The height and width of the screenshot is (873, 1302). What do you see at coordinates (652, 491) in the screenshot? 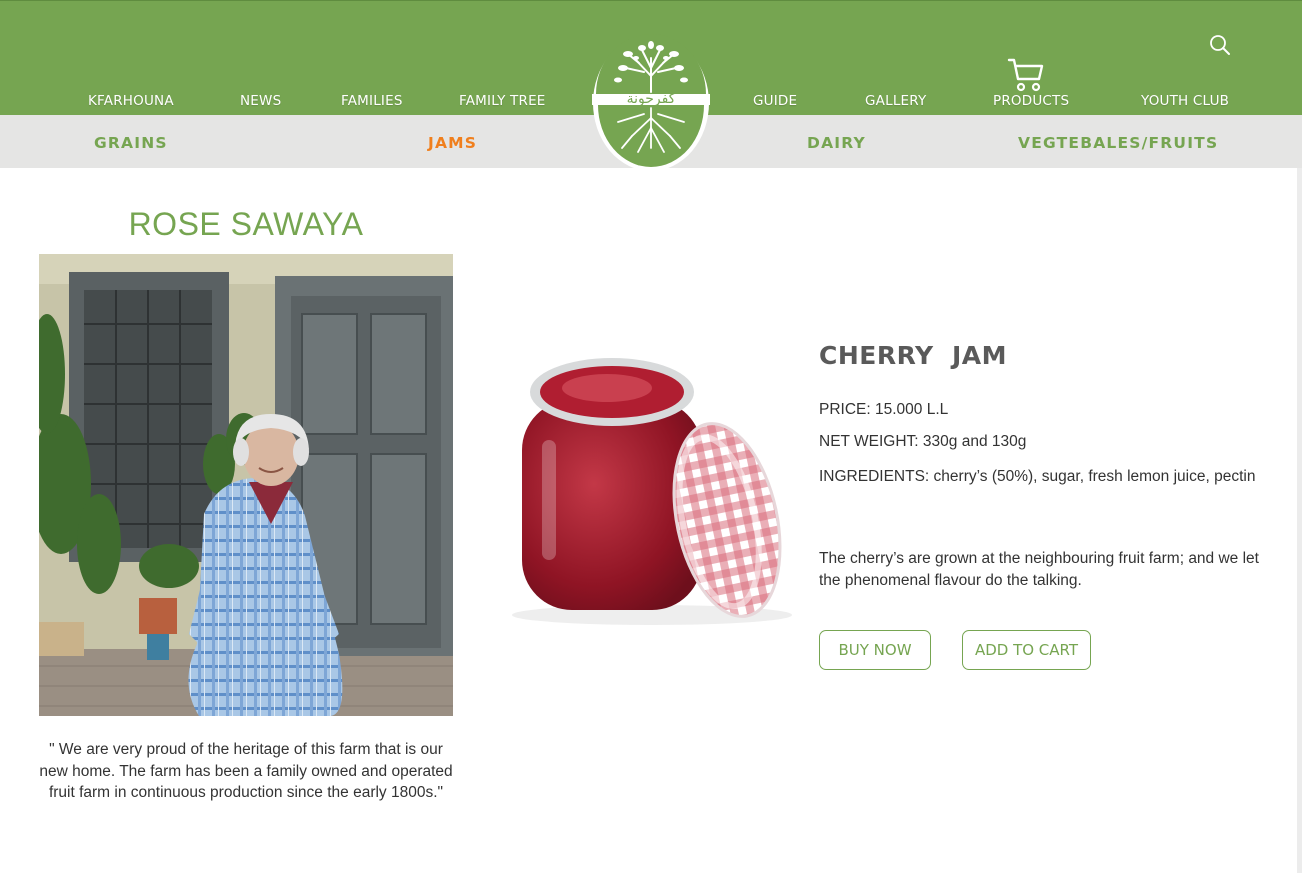
I see `cherry-jam-jar-image` at bounding box center [652, 491].